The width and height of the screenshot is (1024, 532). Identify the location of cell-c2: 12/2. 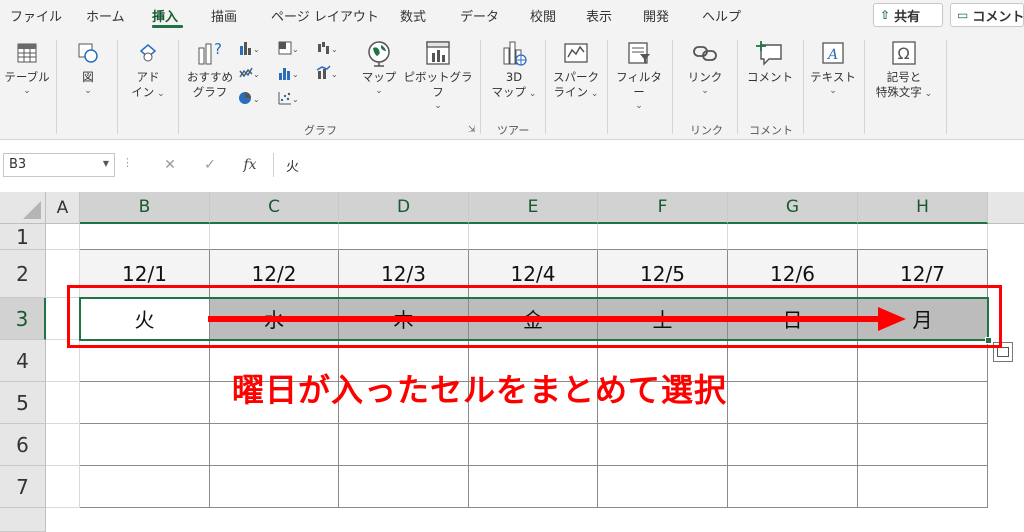
(274, 274).